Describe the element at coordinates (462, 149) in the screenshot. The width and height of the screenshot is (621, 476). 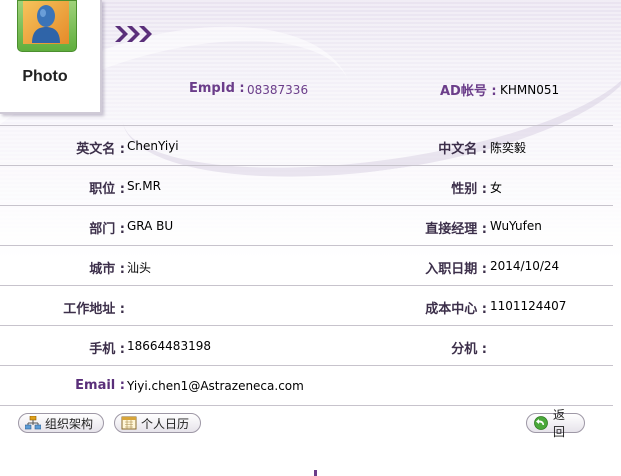
I see `chinese-name-label: 中文名 :` at that location.